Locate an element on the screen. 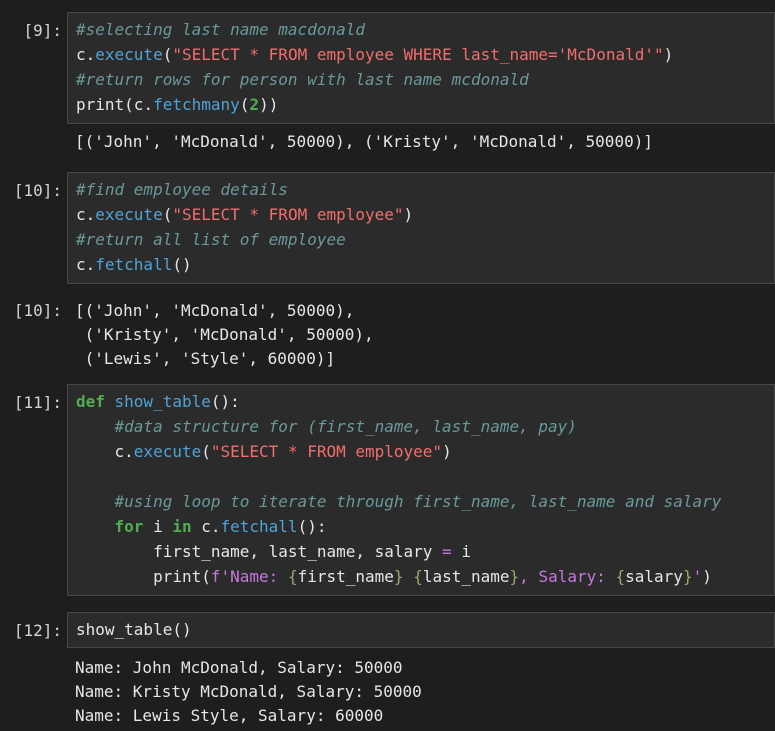 The height and width of the screenshot is (731, 775). code-token: for is located at coordinates (134, 526).